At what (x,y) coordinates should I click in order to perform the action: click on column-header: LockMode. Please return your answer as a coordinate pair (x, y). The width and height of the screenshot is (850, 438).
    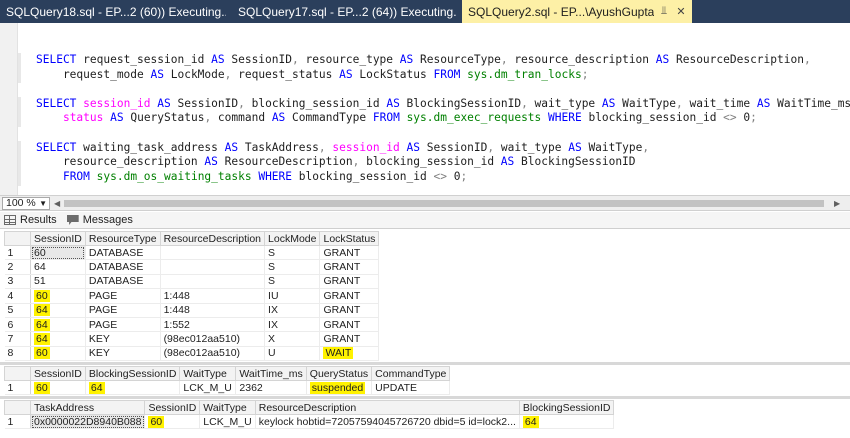
    Looking at the image, I should click on (292, 238).